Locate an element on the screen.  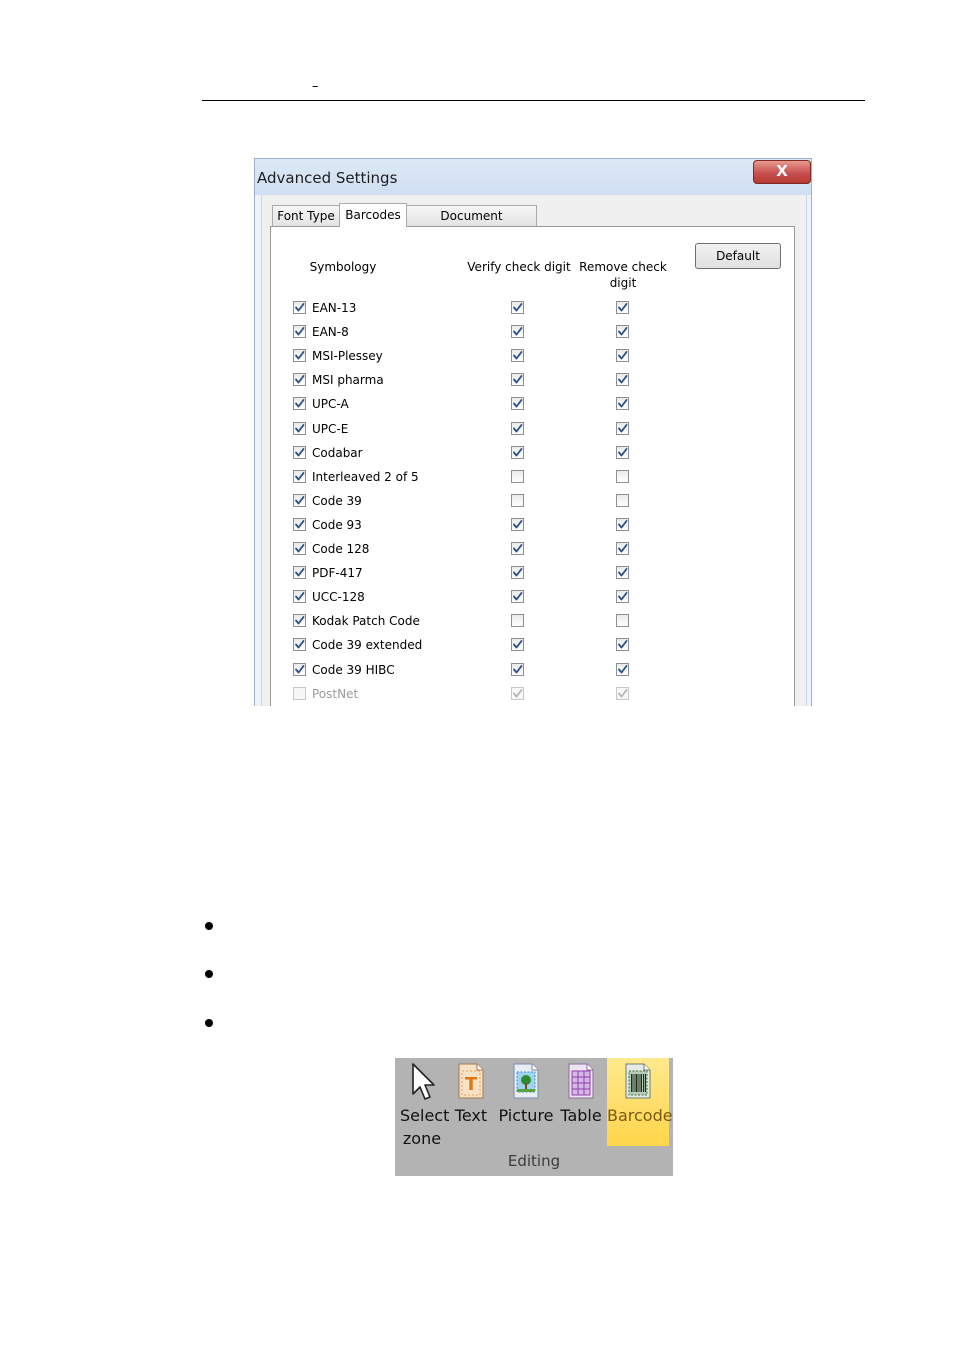
table-zone-label: Table is located at coordinates (581, 1115).